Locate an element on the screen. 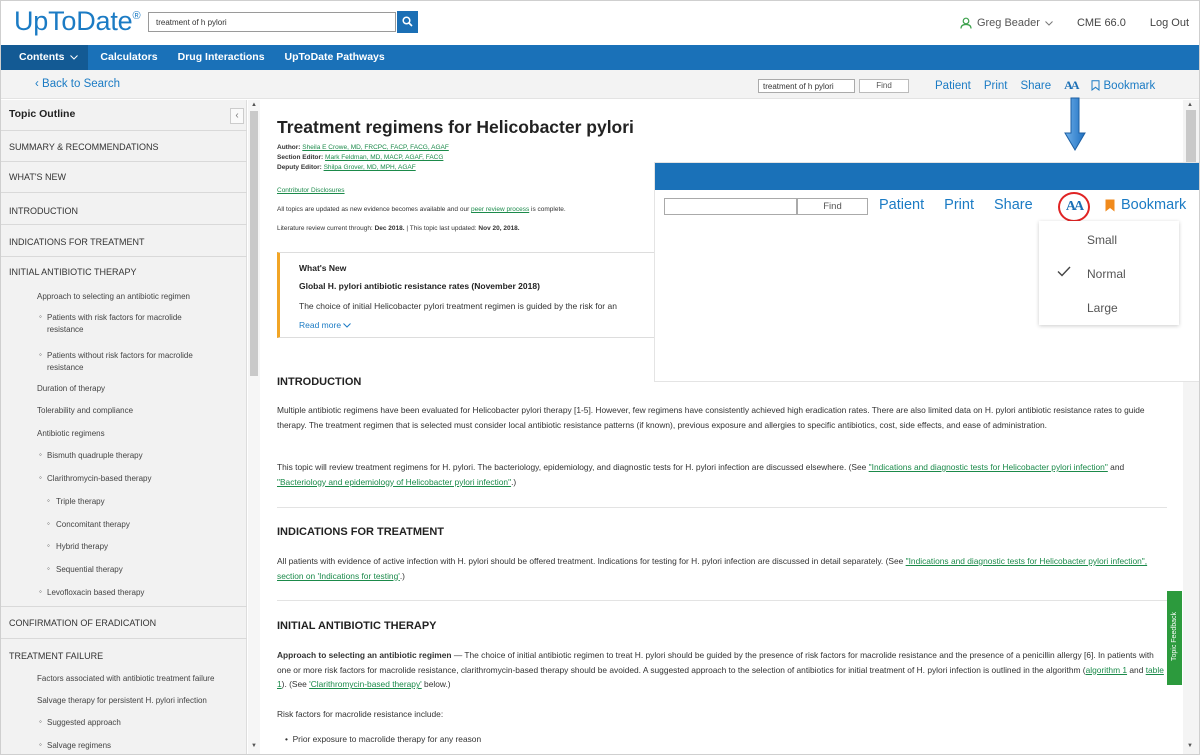 Image resolution: width=1200 pixels, height=755 pixels. logout-link: Log Out is located at coordinates (1169, 23).